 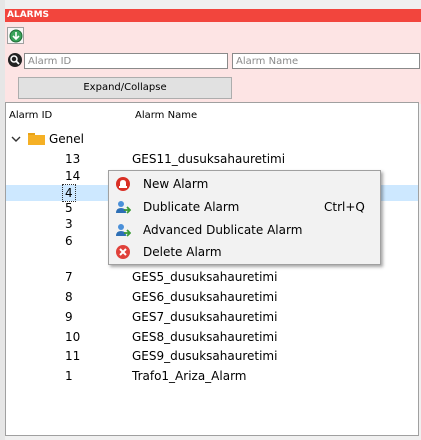 I want to click on alarm-id-search-field, so click(x=126, y=61).